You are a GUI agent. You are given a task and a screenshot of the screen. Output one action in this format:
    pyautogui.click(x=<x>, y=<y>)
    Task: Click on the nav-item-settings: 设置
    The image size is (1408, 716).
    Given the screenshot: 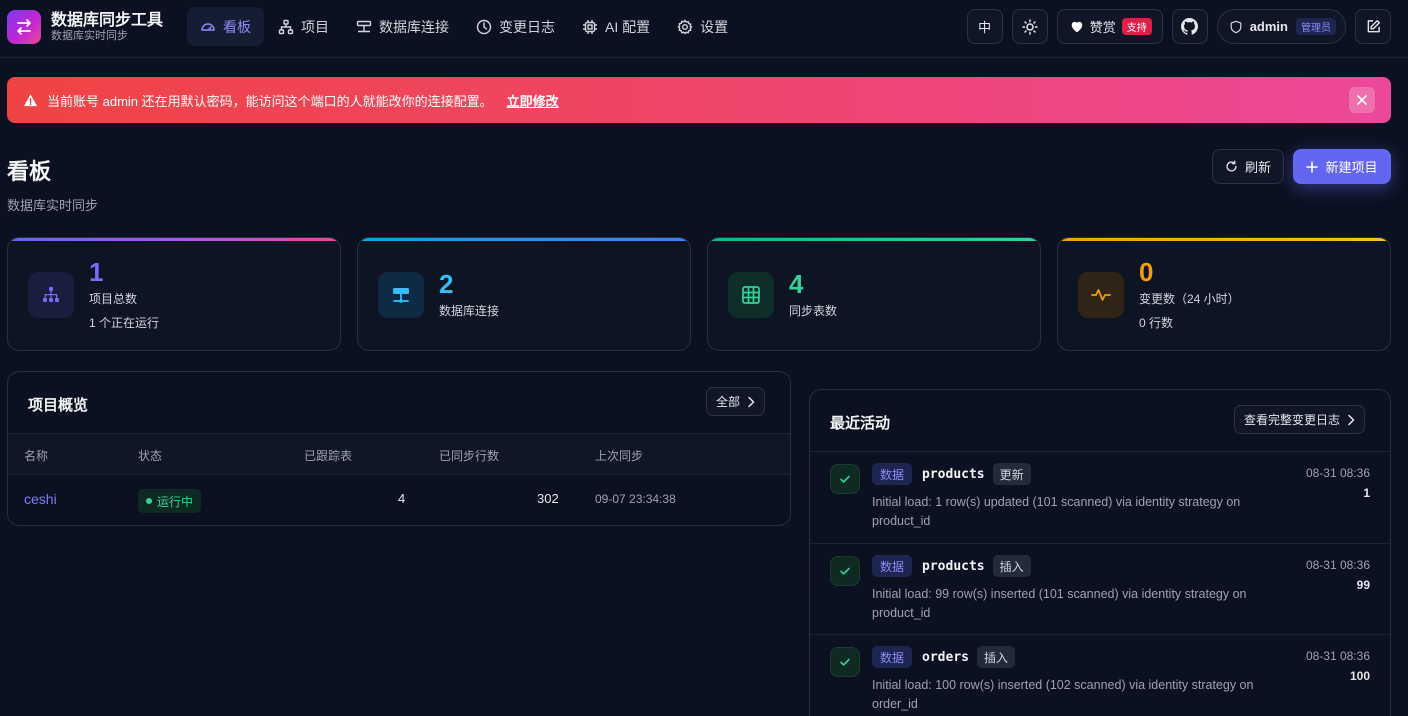 What is the action you would take?
    pyautogui.click(x=702, y=26)
    